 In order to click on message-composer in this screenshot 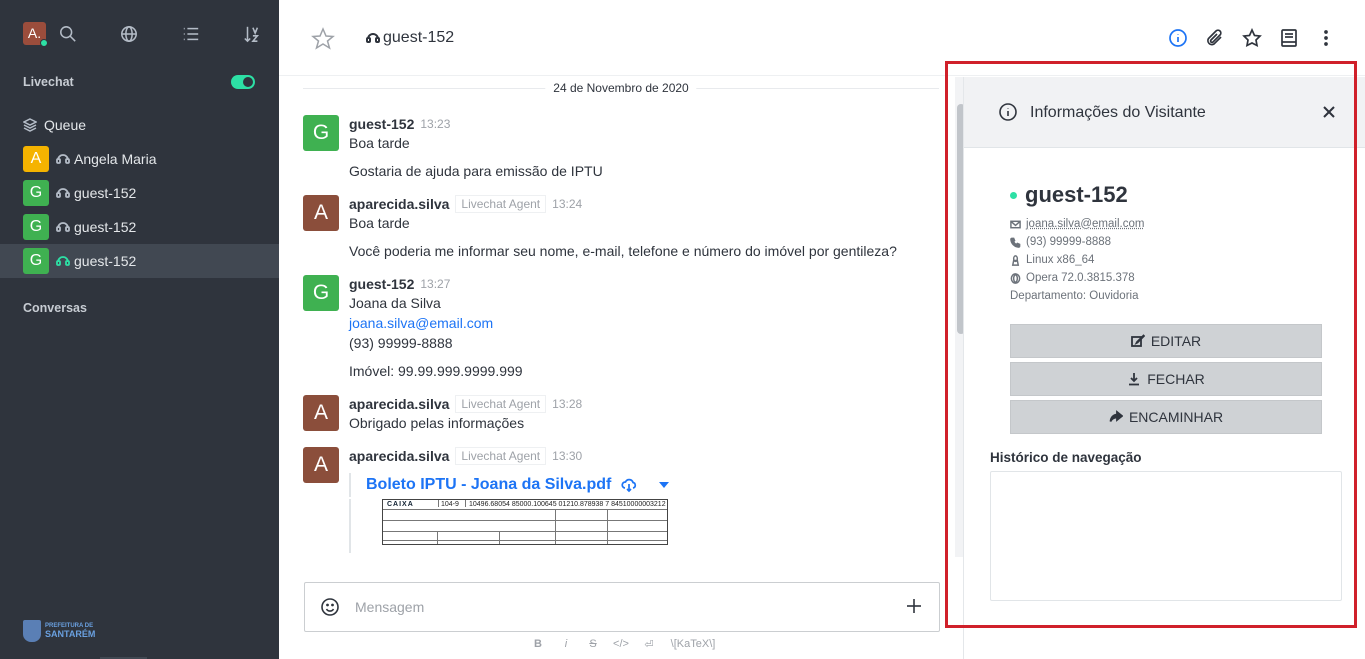, I will do `click(622, 607)`.